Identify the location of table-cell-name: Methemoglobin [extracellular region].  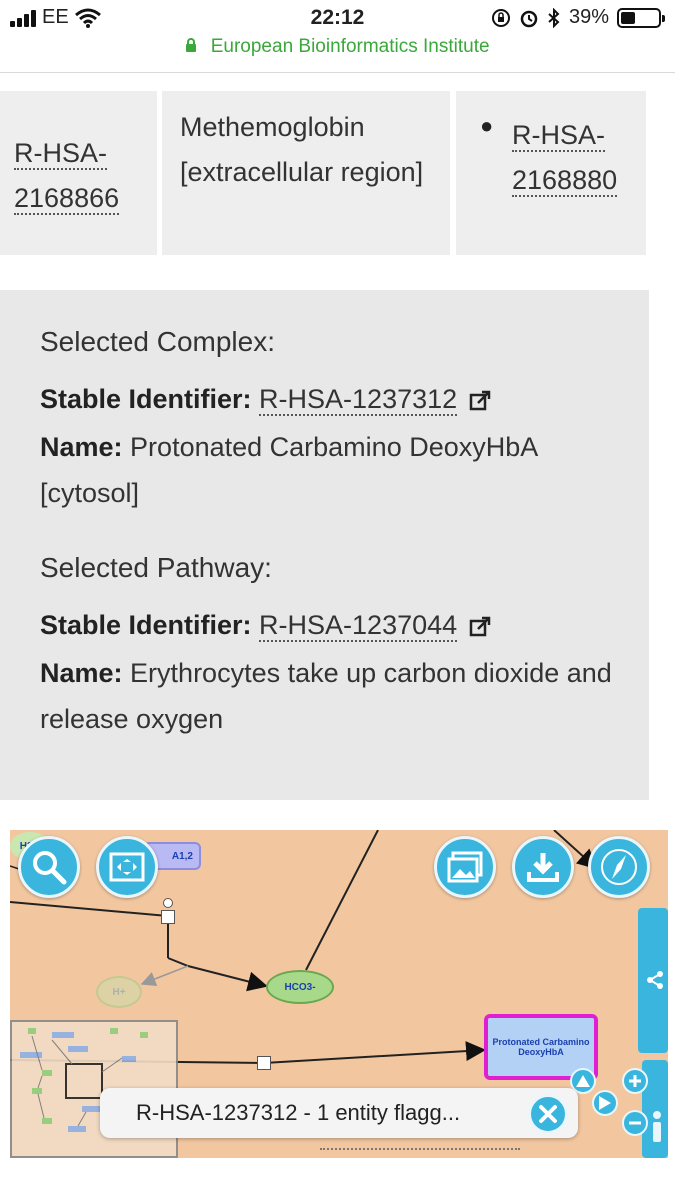
(306, 173).